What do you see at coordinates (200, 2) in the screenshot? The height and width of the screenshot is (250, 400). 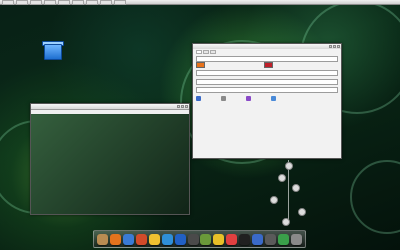 I see `top-panel` at bounding box center [200, 2].